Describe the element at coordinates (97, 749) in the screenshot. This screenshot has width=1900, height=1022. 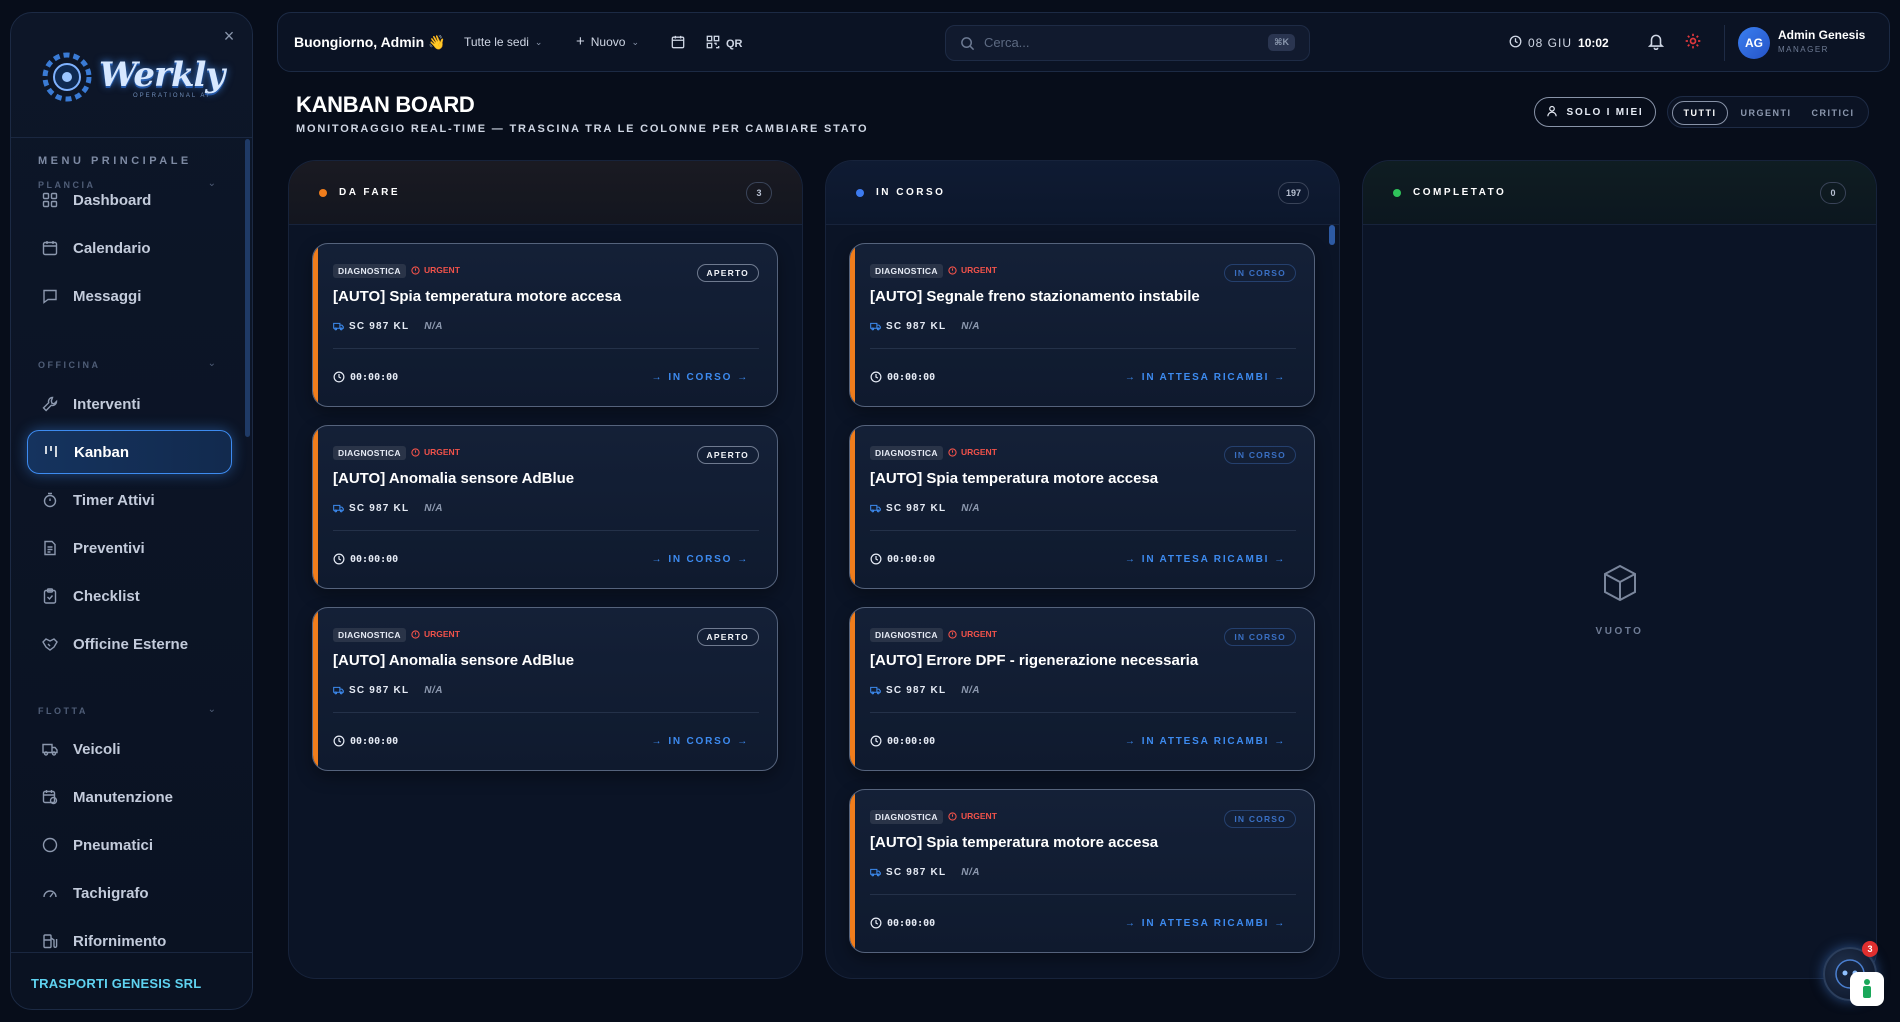
I see `sidebar-item-label: Veicoli` at that location.